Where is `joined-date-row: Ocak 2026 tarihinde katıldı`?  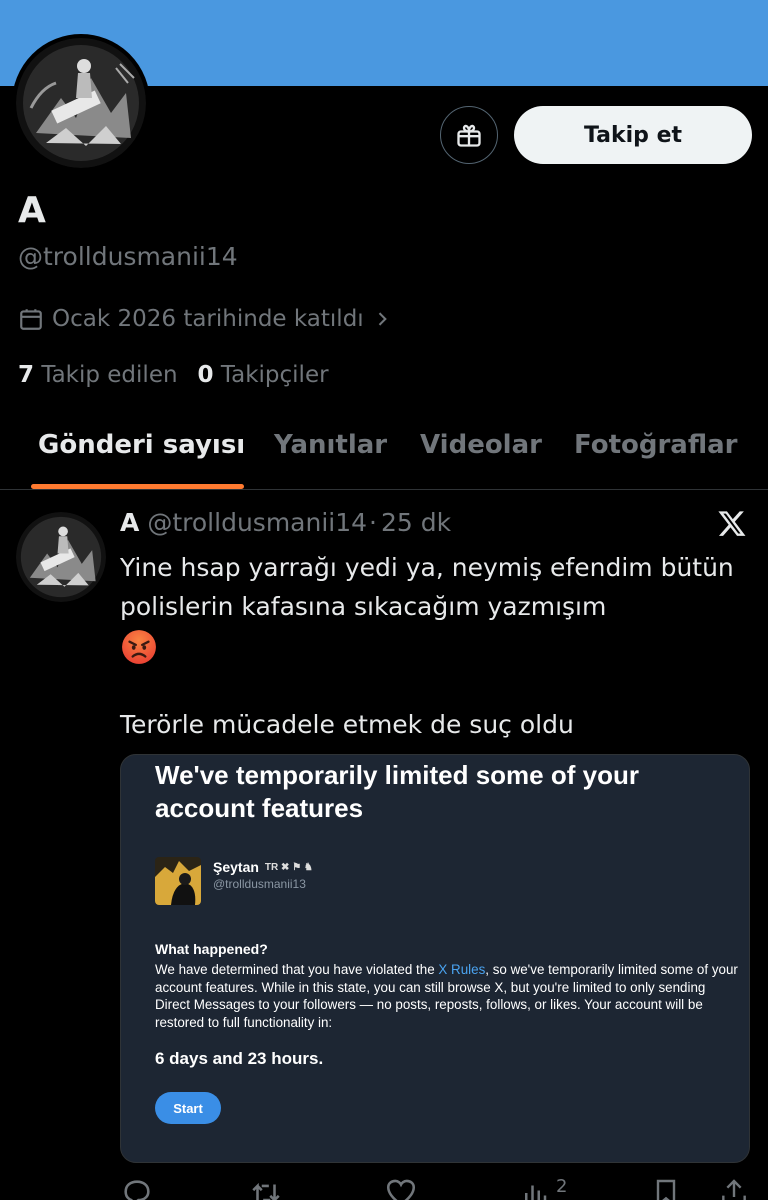
joined-date-row: Ocak 2026 tarihinde katıldı is located at coordinates (205, 319).